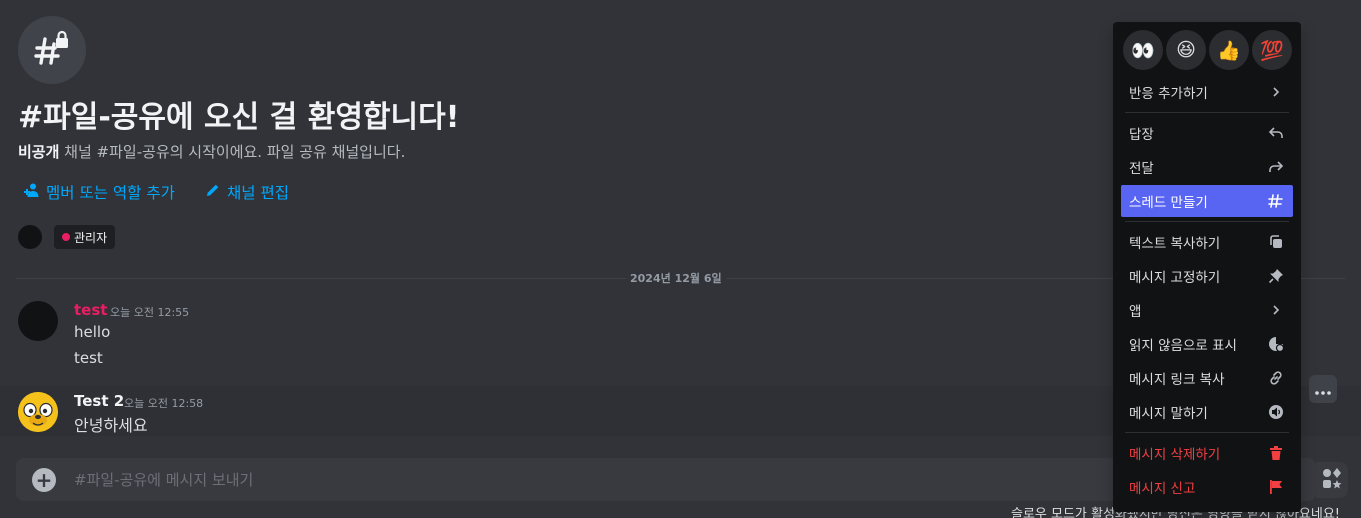 The height and width of the screenshot is (518, 1361). Describe the element at coordinates (1276, 242) in the screenshot. I see `copy-icon` at that location.